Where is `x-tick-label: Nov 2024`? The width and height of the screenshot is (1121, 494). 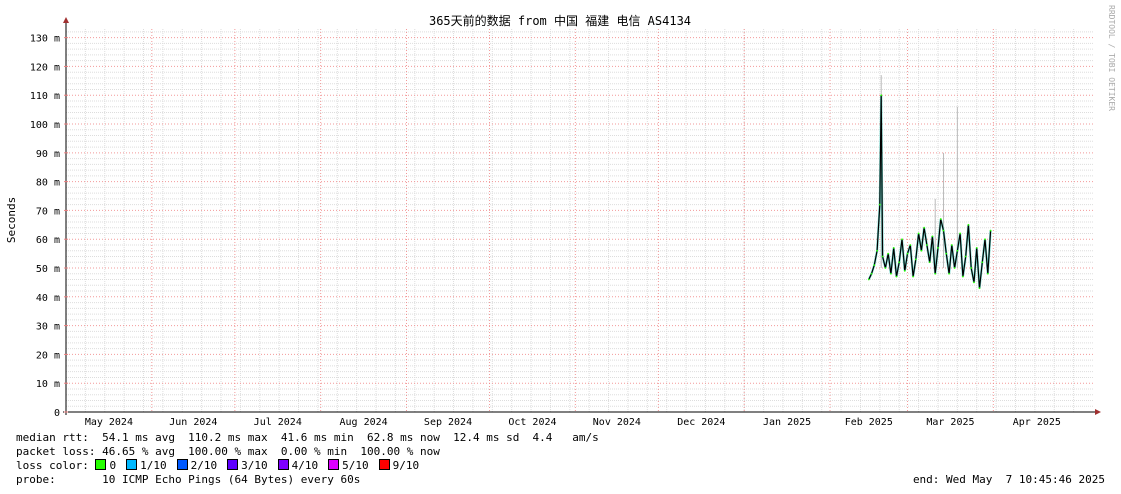 x-tick-label: Nov 2024 is located at coordinates (617, 422).